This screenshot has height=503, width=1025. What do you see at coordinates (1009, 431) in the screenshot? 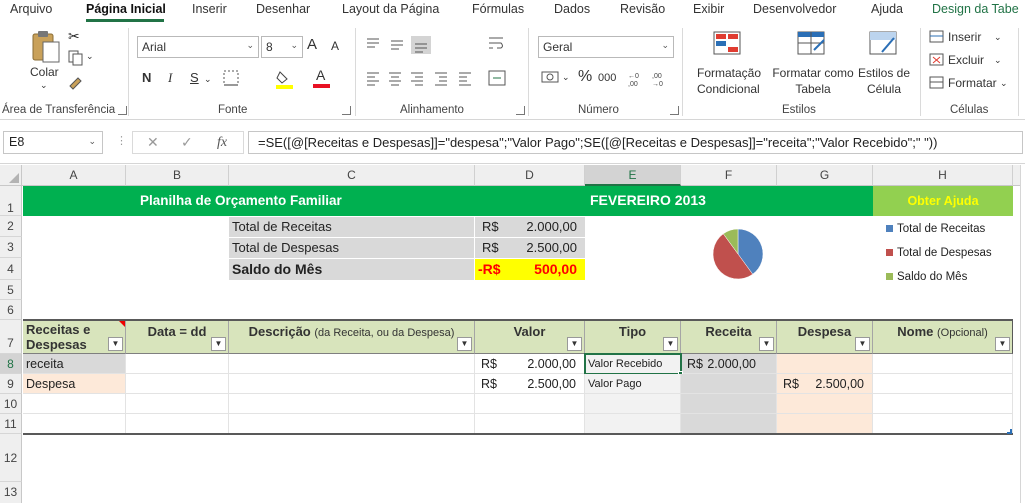
I see `table-resize-handle` at bounding box center [1009, 431].